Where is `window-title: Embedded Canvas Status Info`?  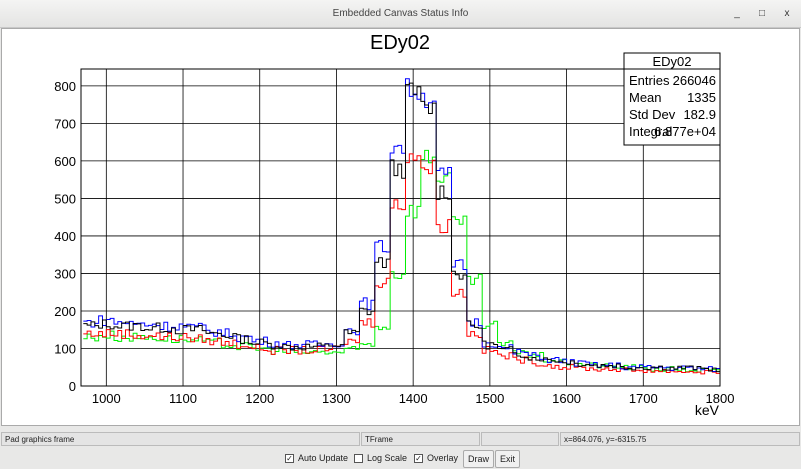
window-title: Embedded Canvas Status Info is located at coordinates (400, 13).